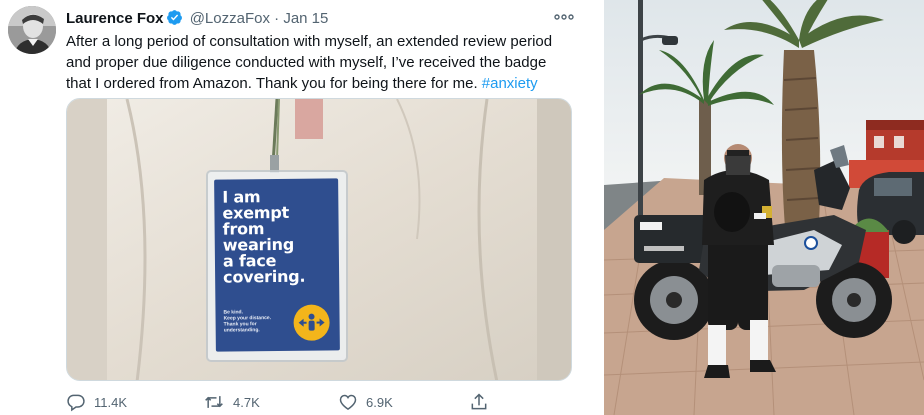  I want to click on retweet-count: 4.7K, so click(246, 402).